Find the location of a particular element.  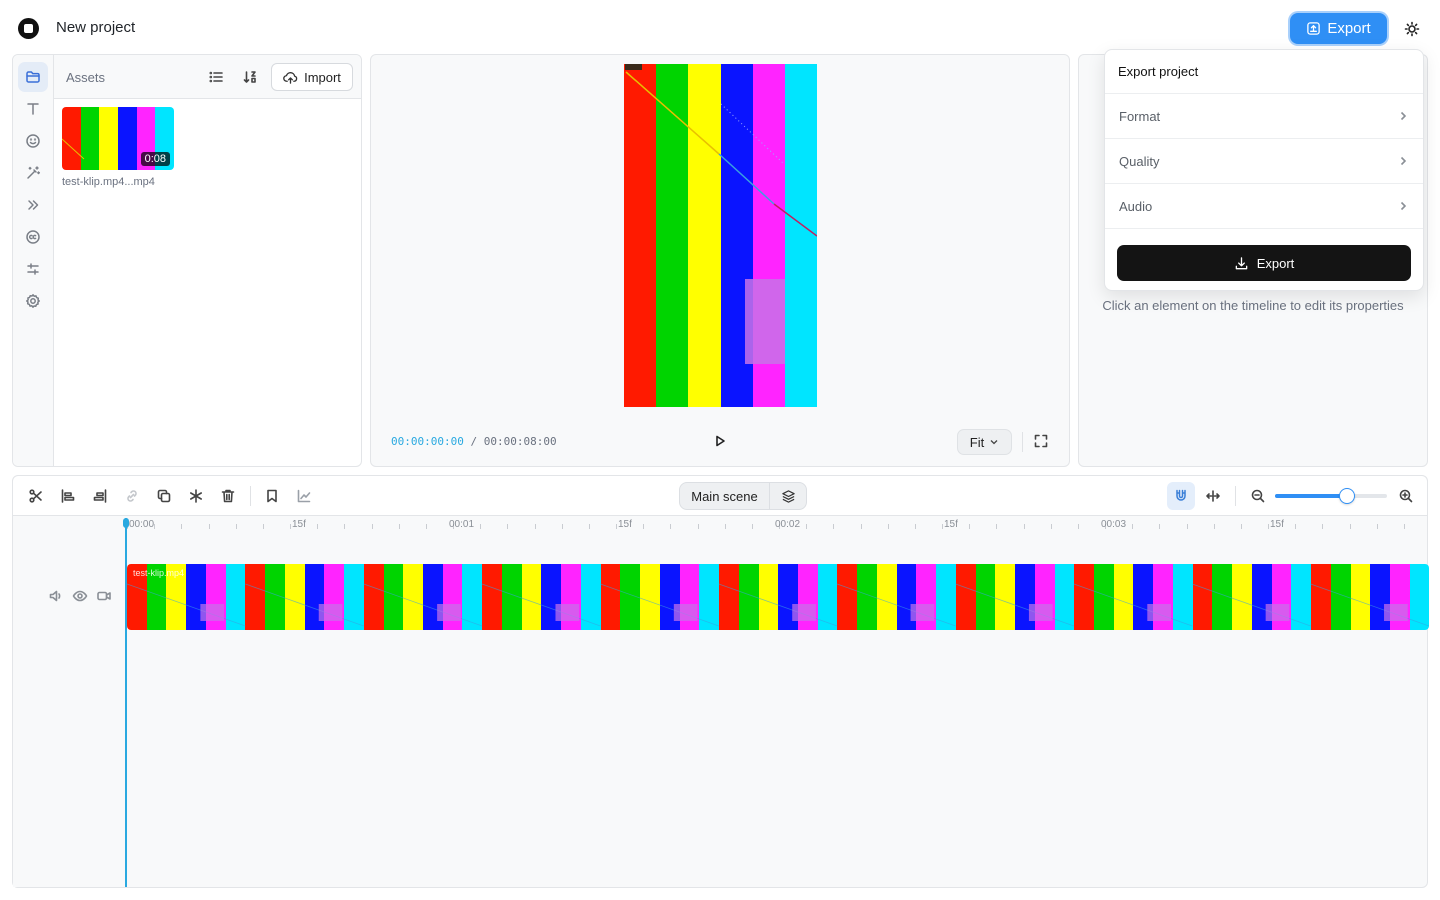

magnet-icon is located at coordinates (1181, 496).